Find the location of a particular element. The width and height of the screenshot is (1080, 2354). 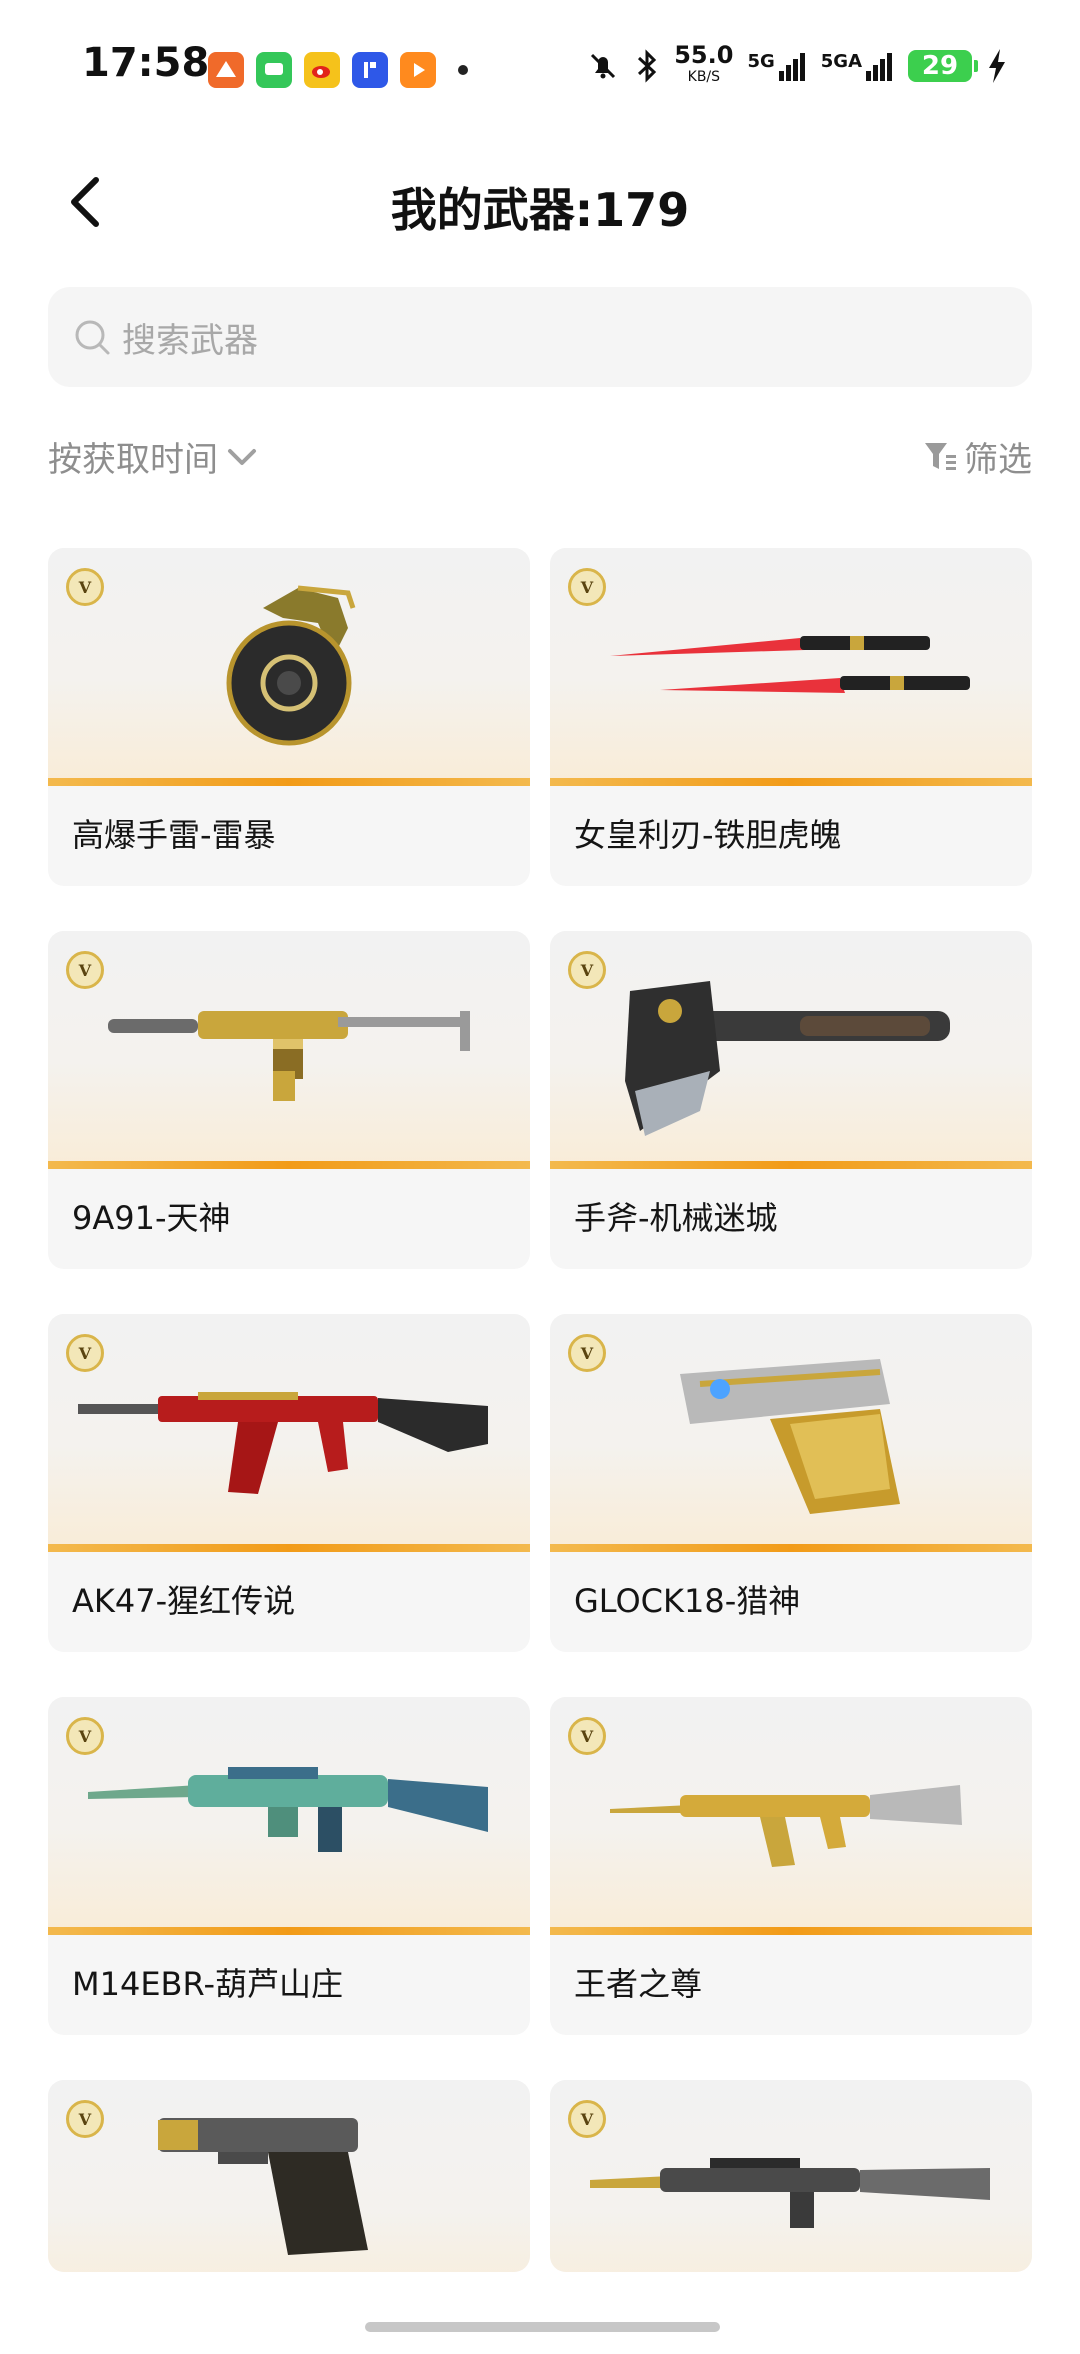

video-icon is located at coordinates (418, 70).